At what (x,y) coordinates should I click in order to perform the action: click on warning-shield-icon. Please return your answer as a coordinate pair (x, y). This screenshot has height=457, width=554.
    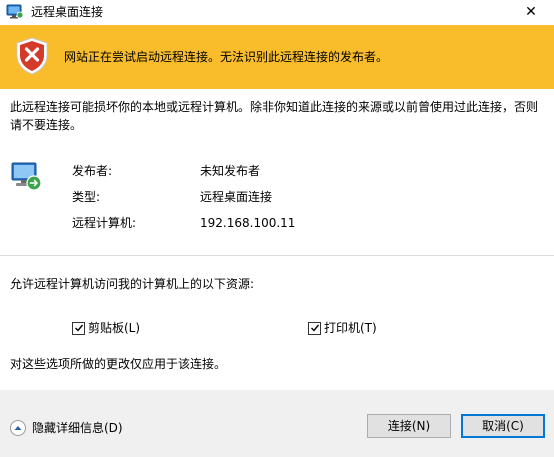
    Looking at the image, I should click on (32, 56).